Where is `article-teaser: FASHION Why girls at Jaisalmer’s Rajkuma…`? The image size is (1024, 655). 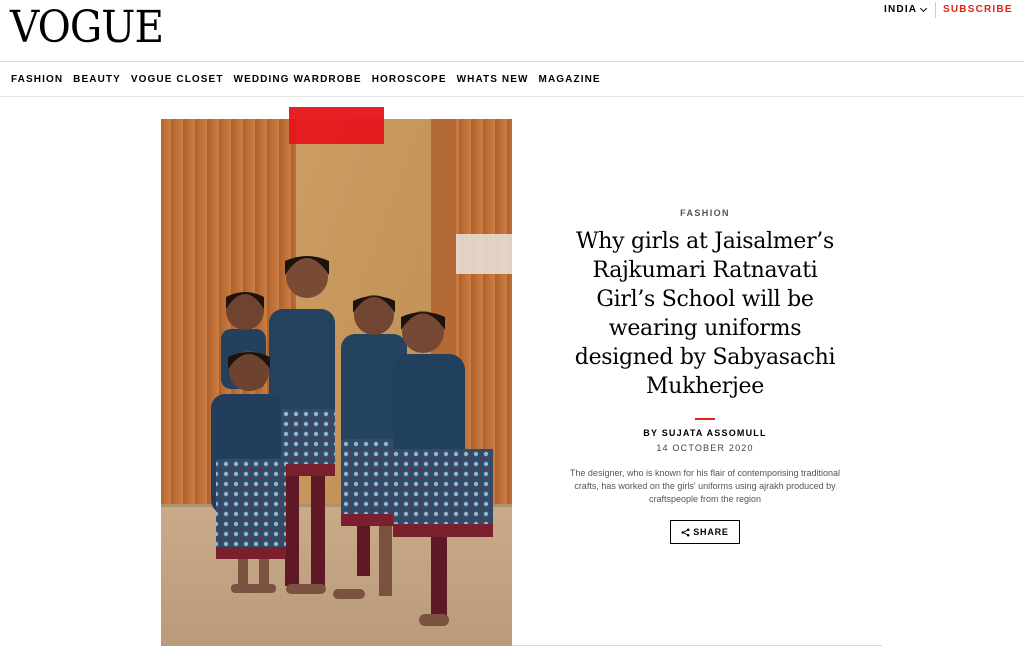 article-teaser: FASHION Why girls at Jaisalmer’s Rajkuma… is located at coordinates (705, 372).